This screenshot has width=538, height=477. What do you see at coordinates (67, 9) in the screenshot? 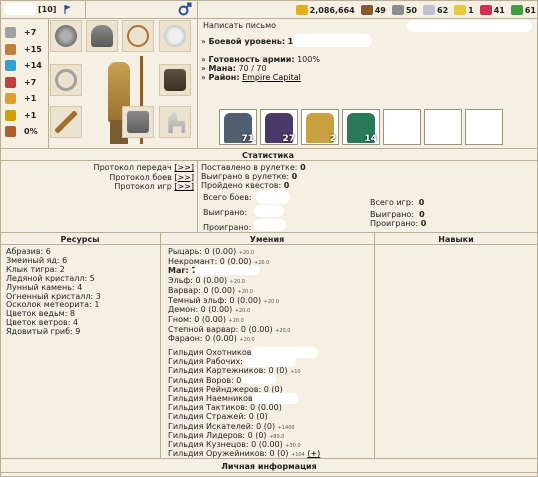
I see `clan-flag-icon` at bounding box center [67, 9].